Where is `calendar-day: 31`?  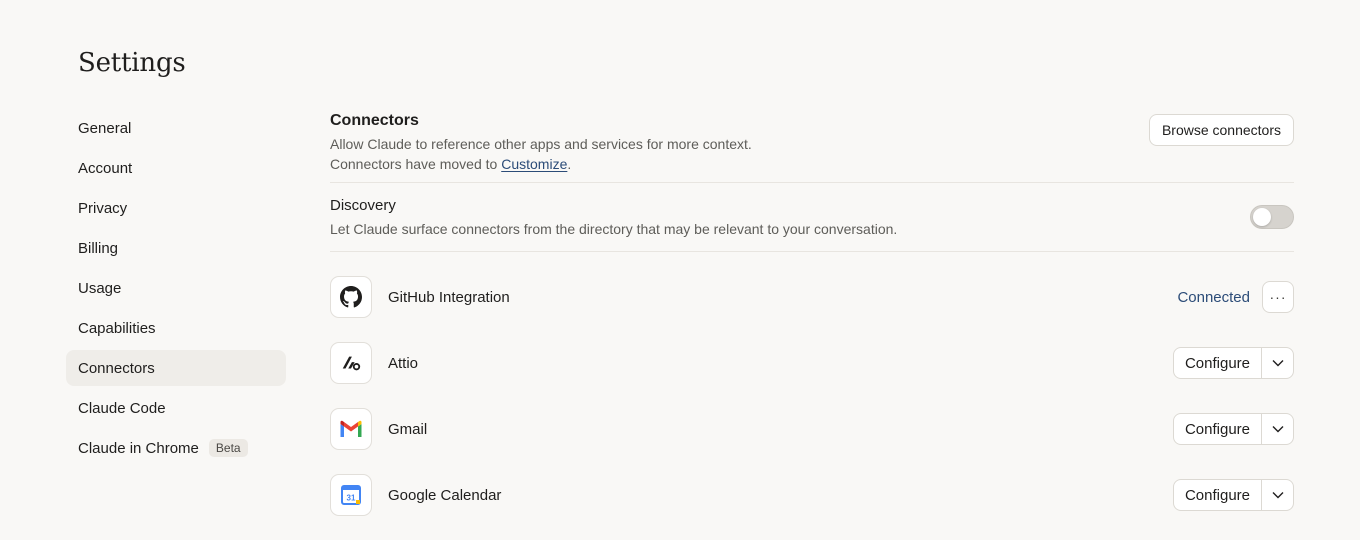 calendar-day: 31 is located at coordinates (351, 498).